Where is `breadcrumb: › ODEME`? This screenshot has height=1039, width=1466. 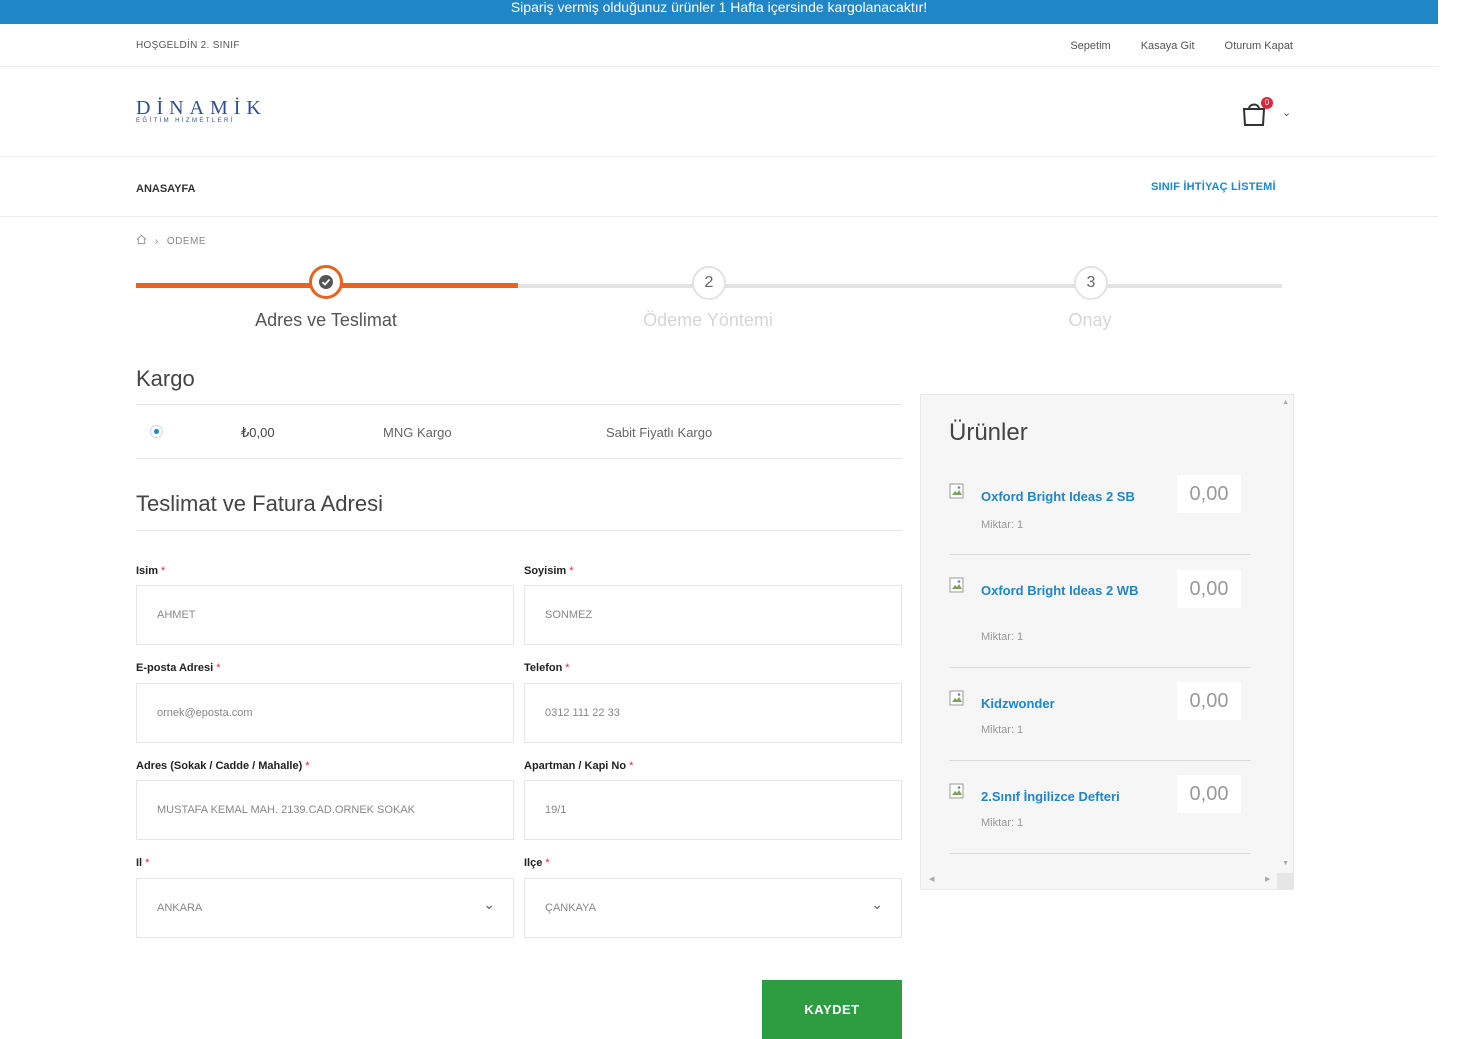
breadcrumb: › ODEME is located at coordinates (171, 241).